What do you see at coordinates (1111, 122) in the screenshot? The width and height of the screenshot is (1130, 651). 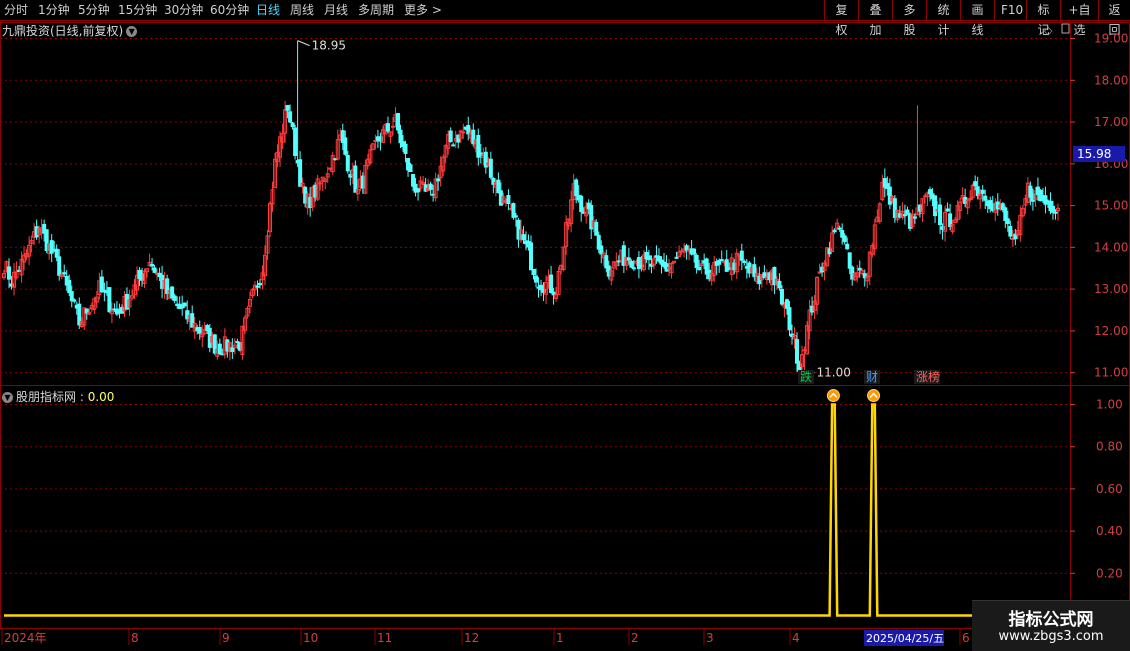 I see `y-tick-label: 17.00` at bounding box center [1111, 122].